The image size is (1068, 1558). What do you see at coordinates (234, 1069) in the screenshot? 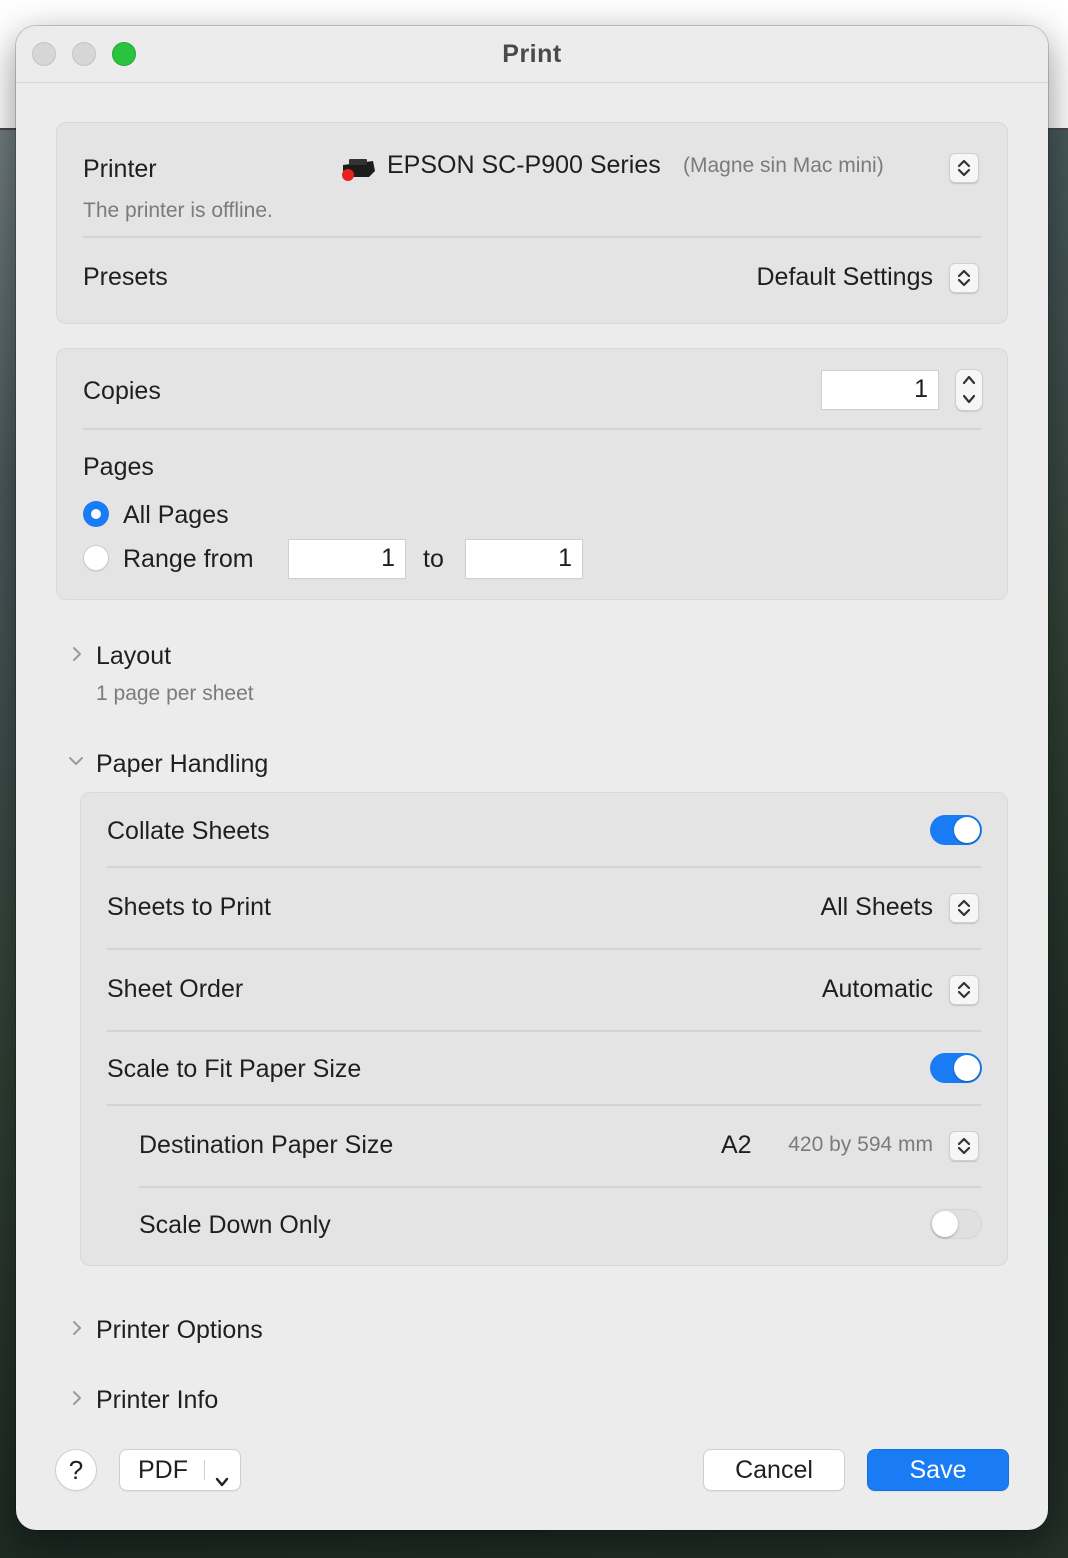
I see `scale-to-fit-label: Scale to Fit Paper Size` at bounding box center [234, 1069].